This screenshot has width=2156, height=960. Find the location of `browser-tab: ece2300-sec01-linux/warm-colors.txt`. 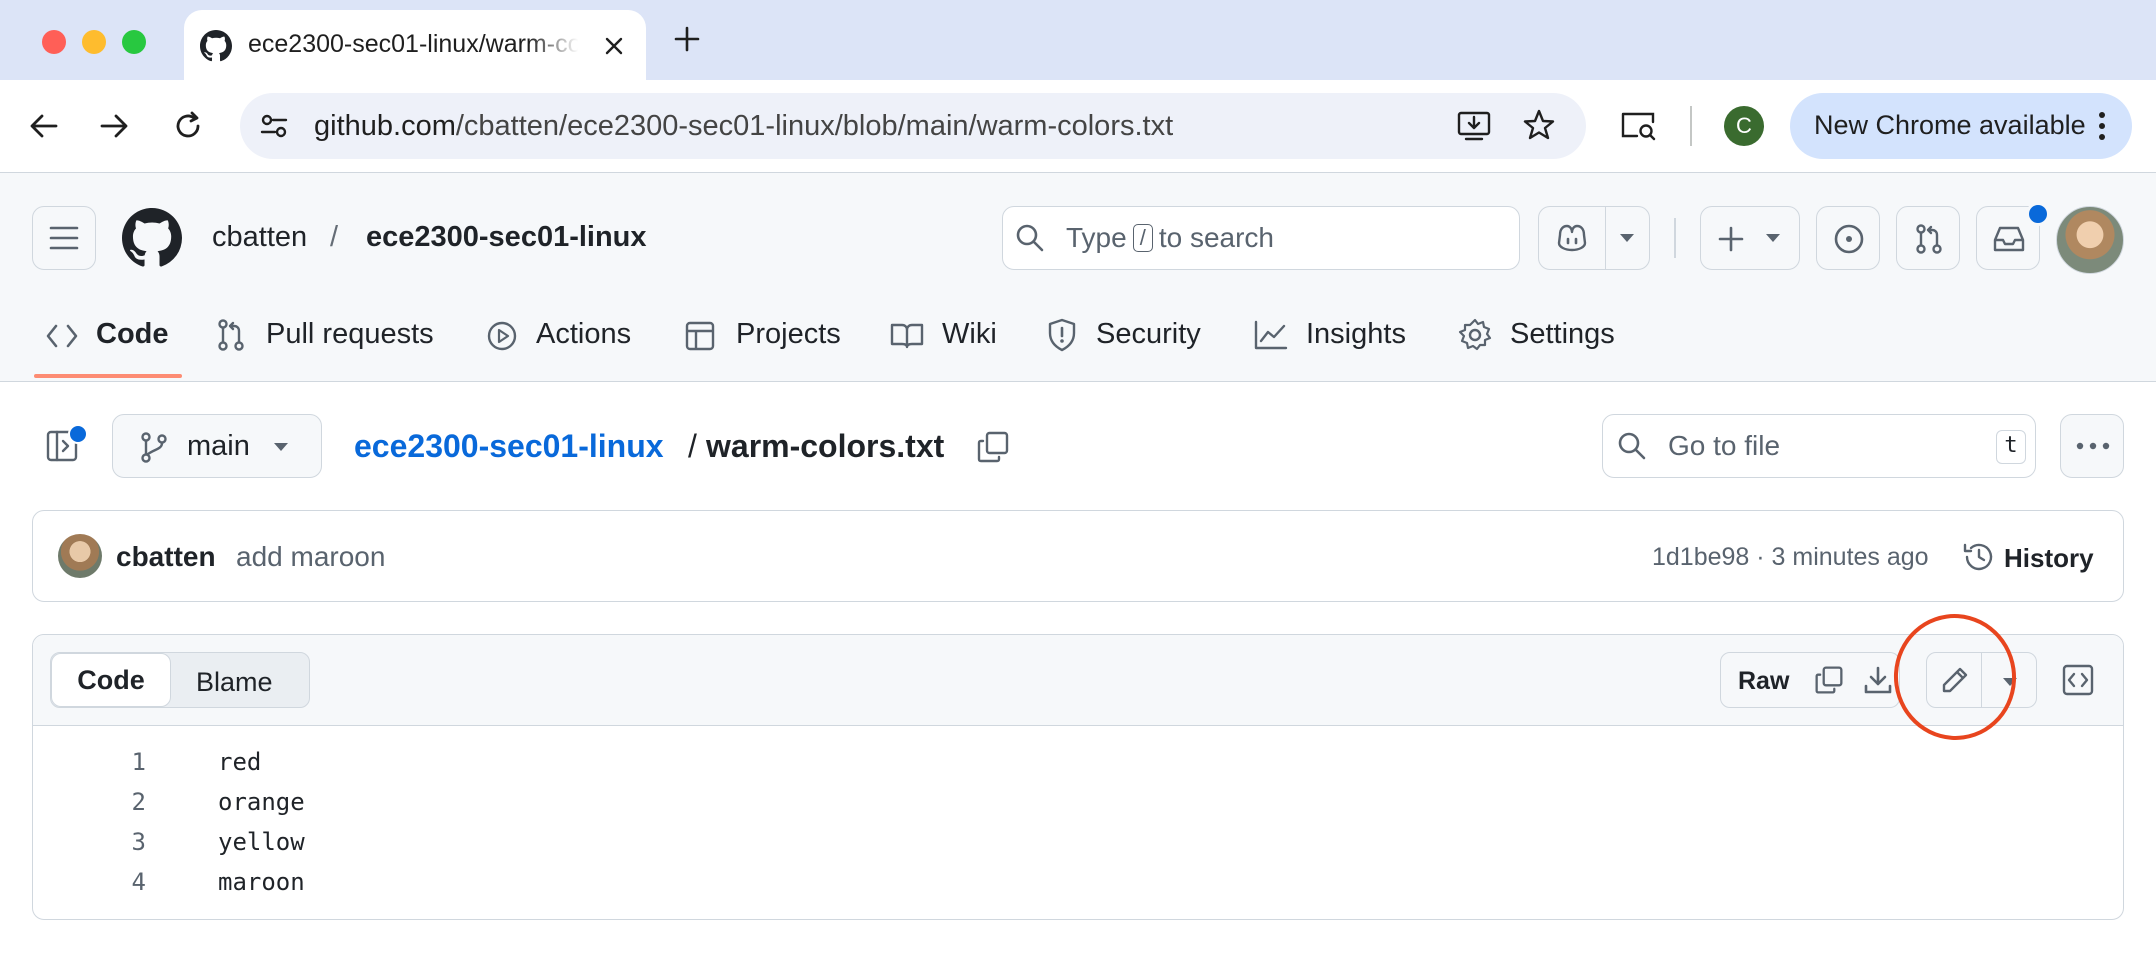

browser-tab: ece2300-sec01-linux/warm-colors.txt is located at coordinates (415, 45).